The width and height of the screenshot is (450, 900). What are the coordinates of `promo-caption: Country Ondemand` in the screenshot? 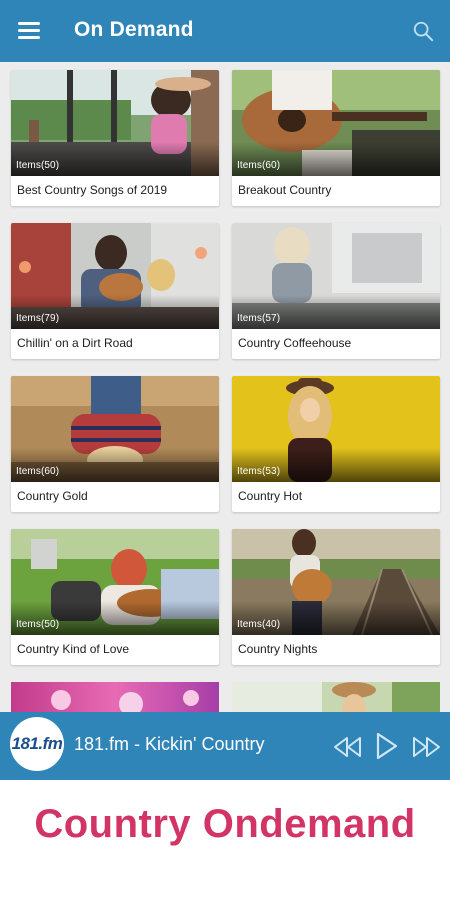 It's located at (225, 824).